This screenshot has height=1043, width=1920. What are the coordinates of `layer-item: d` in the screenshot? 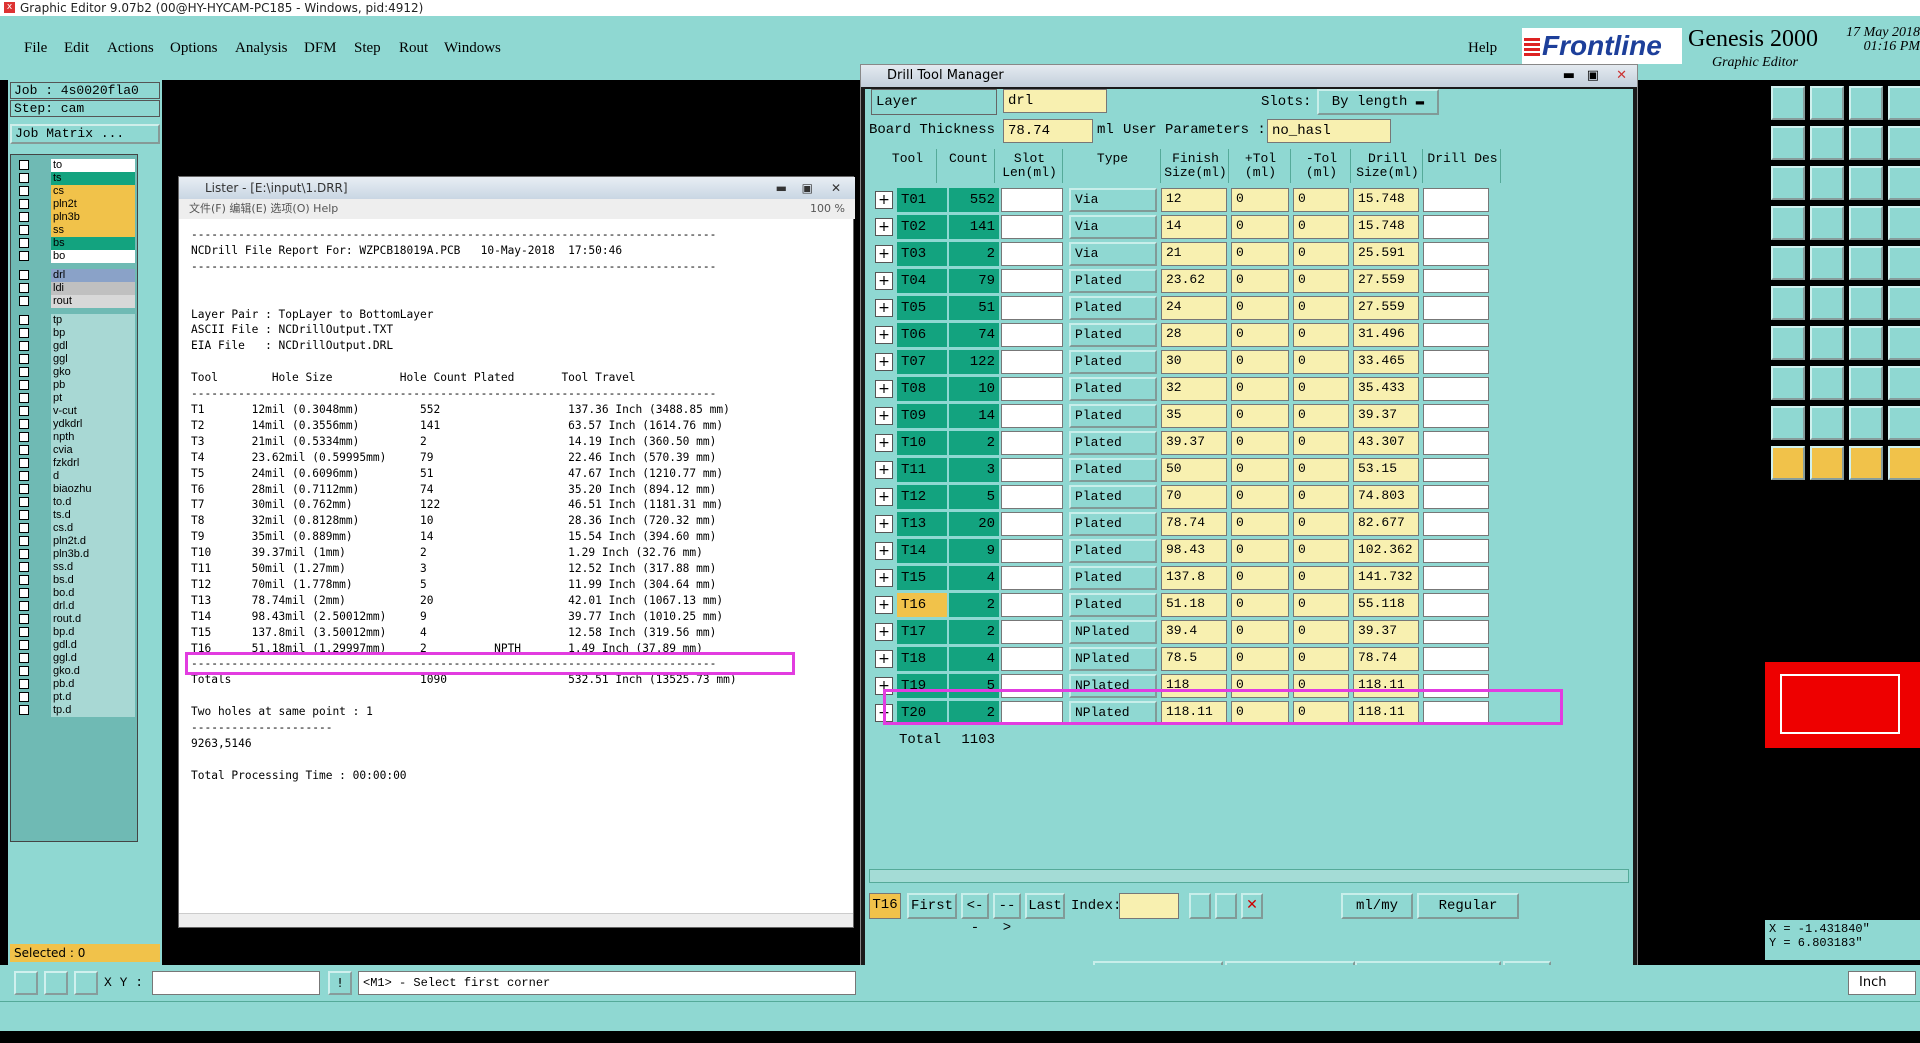 It's located at (77, 476).